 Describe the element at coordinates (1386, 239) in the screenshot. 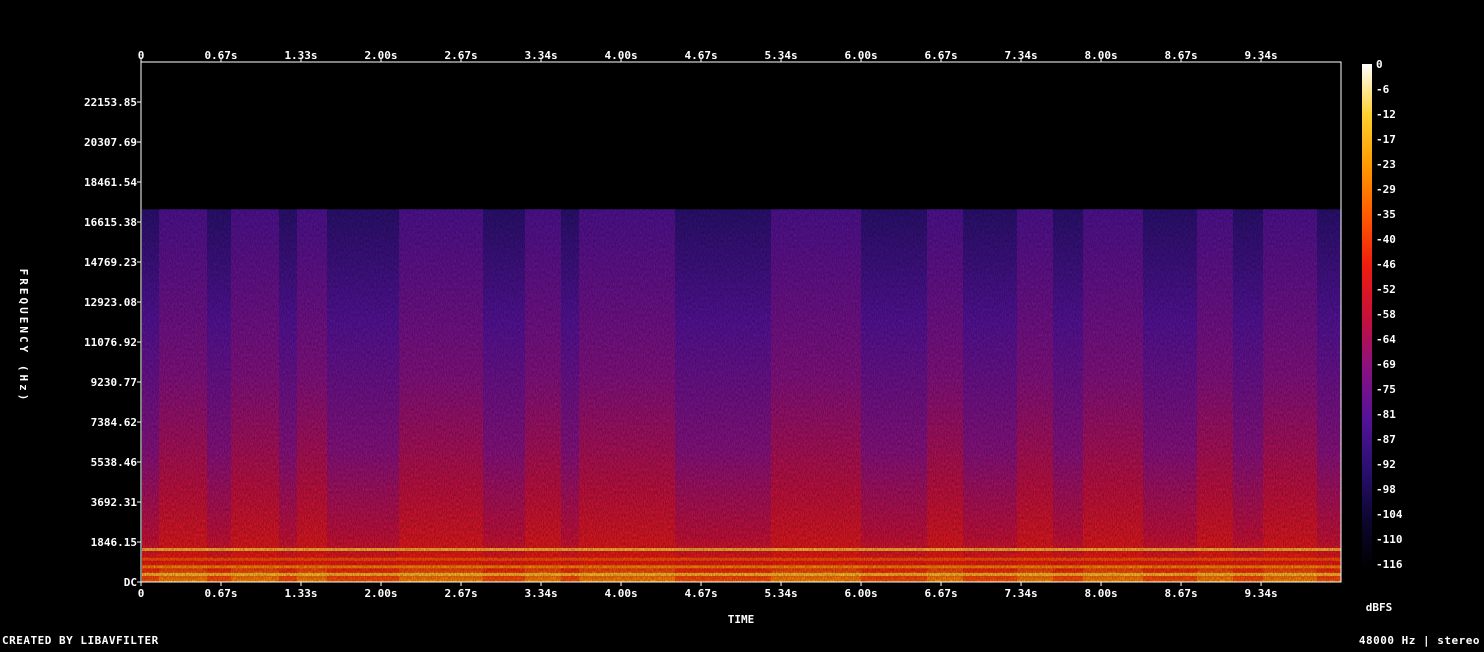

I see `colorbar-tick-label: -40` at that location.